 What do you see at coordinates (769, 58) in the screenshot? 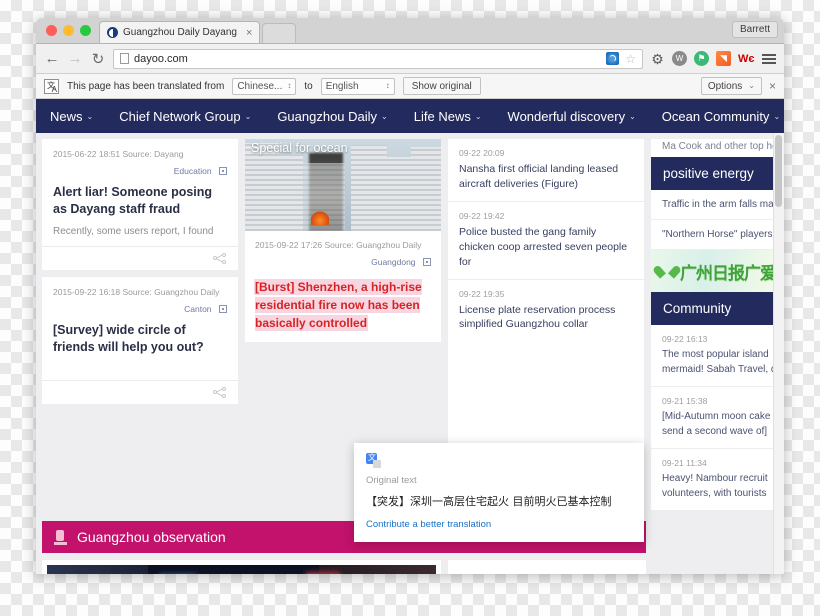
I see `menu-icon` at bounding box center [769, 58].